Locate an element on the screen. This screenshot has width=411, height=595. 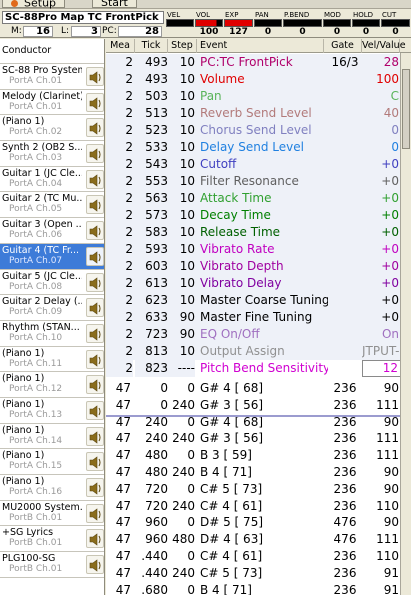
event-event: Volume is located at coordinates (222, 79).